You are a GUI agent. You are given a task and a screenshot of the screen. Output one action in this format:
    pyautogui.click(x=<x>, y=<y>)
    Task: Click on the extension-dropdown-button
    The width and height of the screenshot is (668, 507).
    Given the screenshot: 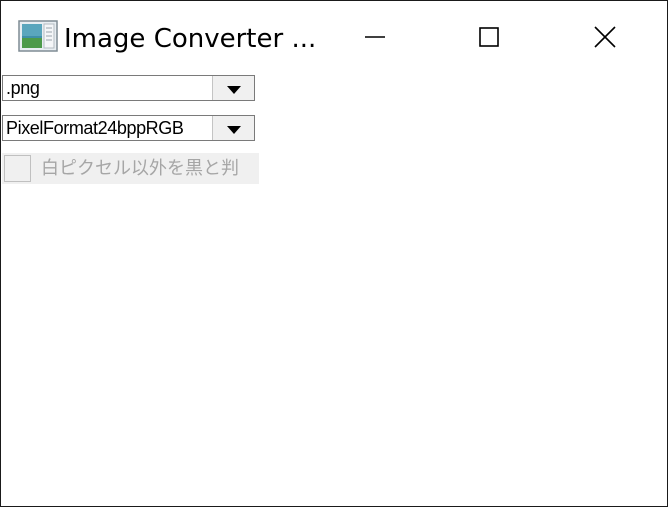 What is the action you would take?
    pyautogui.click(x=233, y=88)
    